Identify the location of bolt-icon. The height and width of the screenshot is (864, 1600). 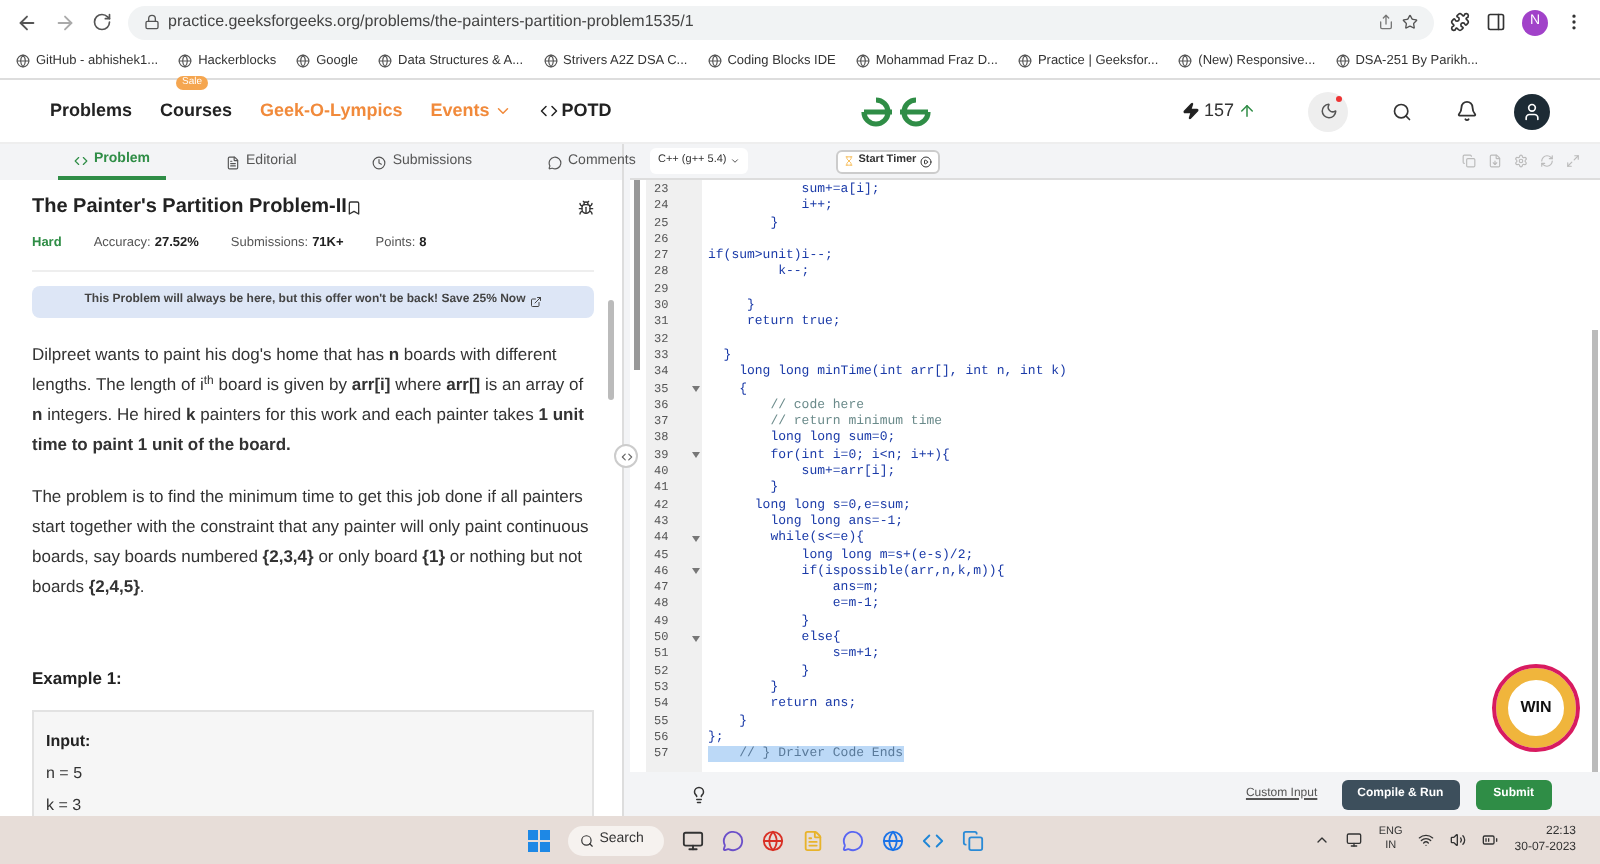
(1190, 111).